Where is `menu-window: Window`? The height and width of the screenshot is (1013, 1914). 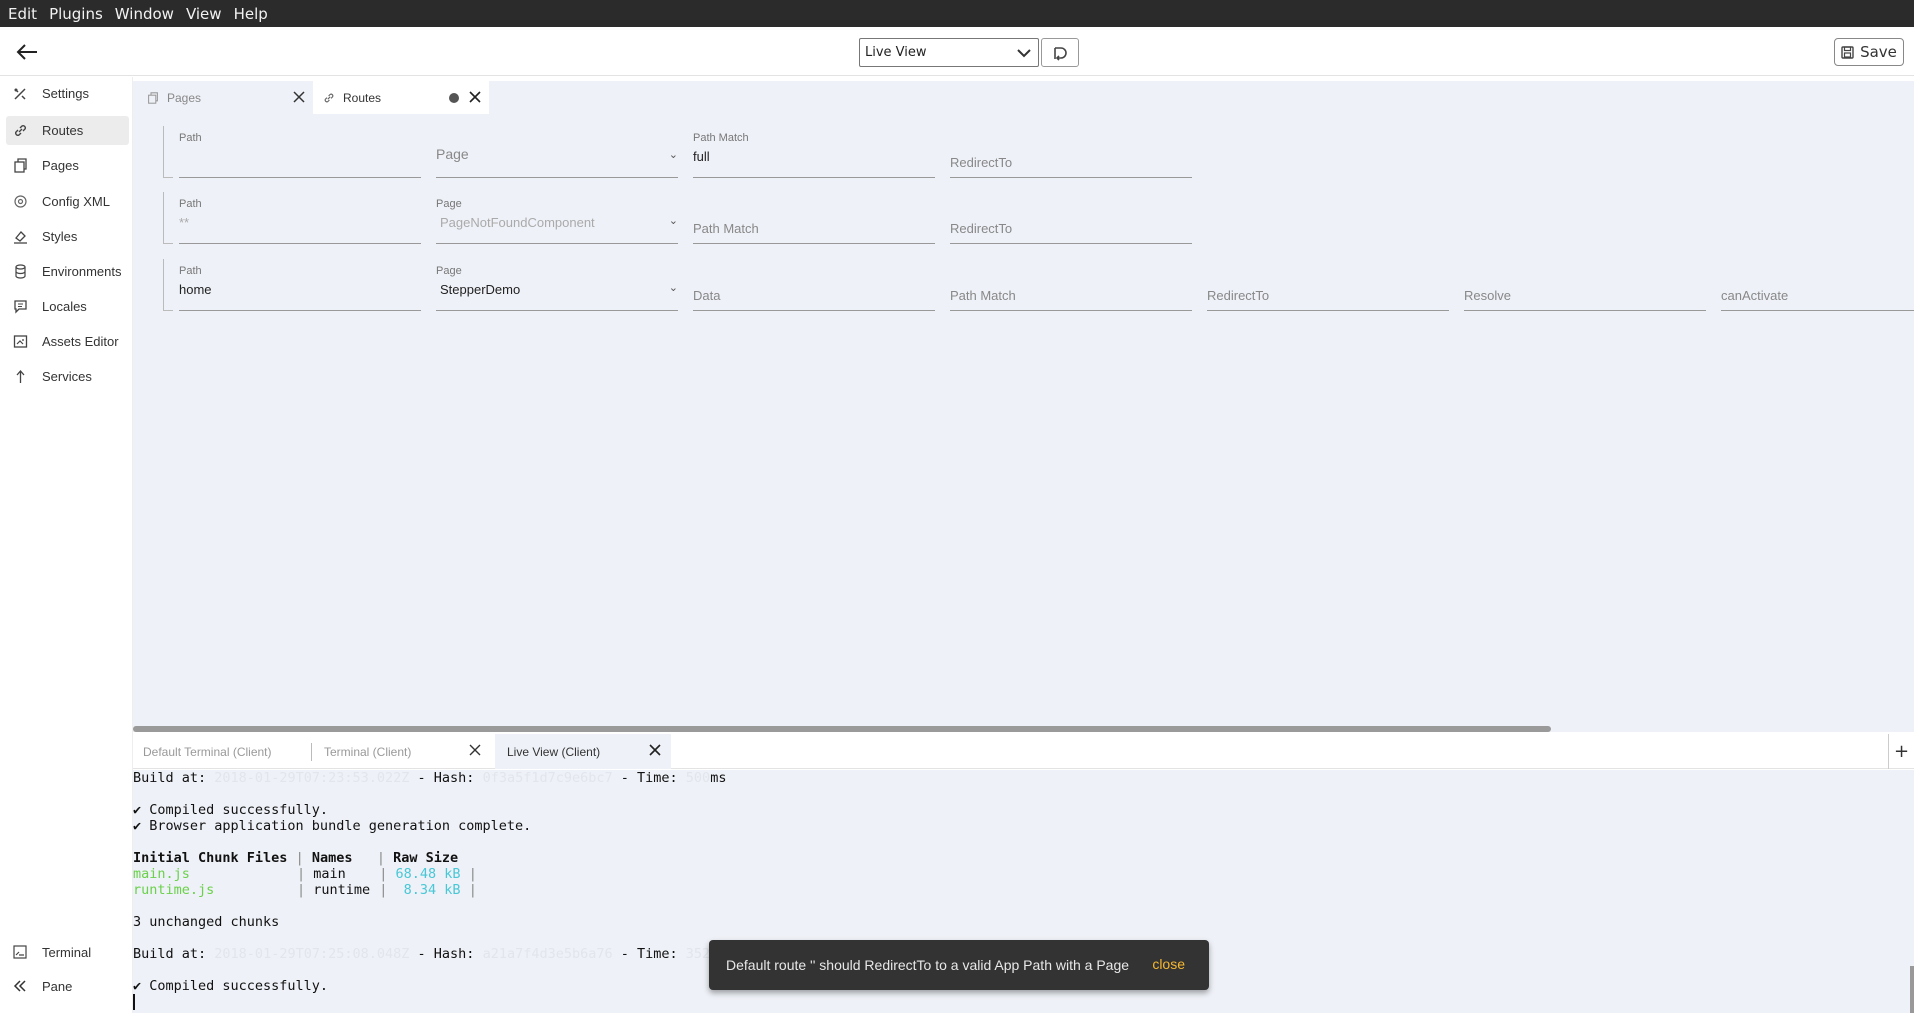
menu-window: Window is located at coordinates (144, 14).